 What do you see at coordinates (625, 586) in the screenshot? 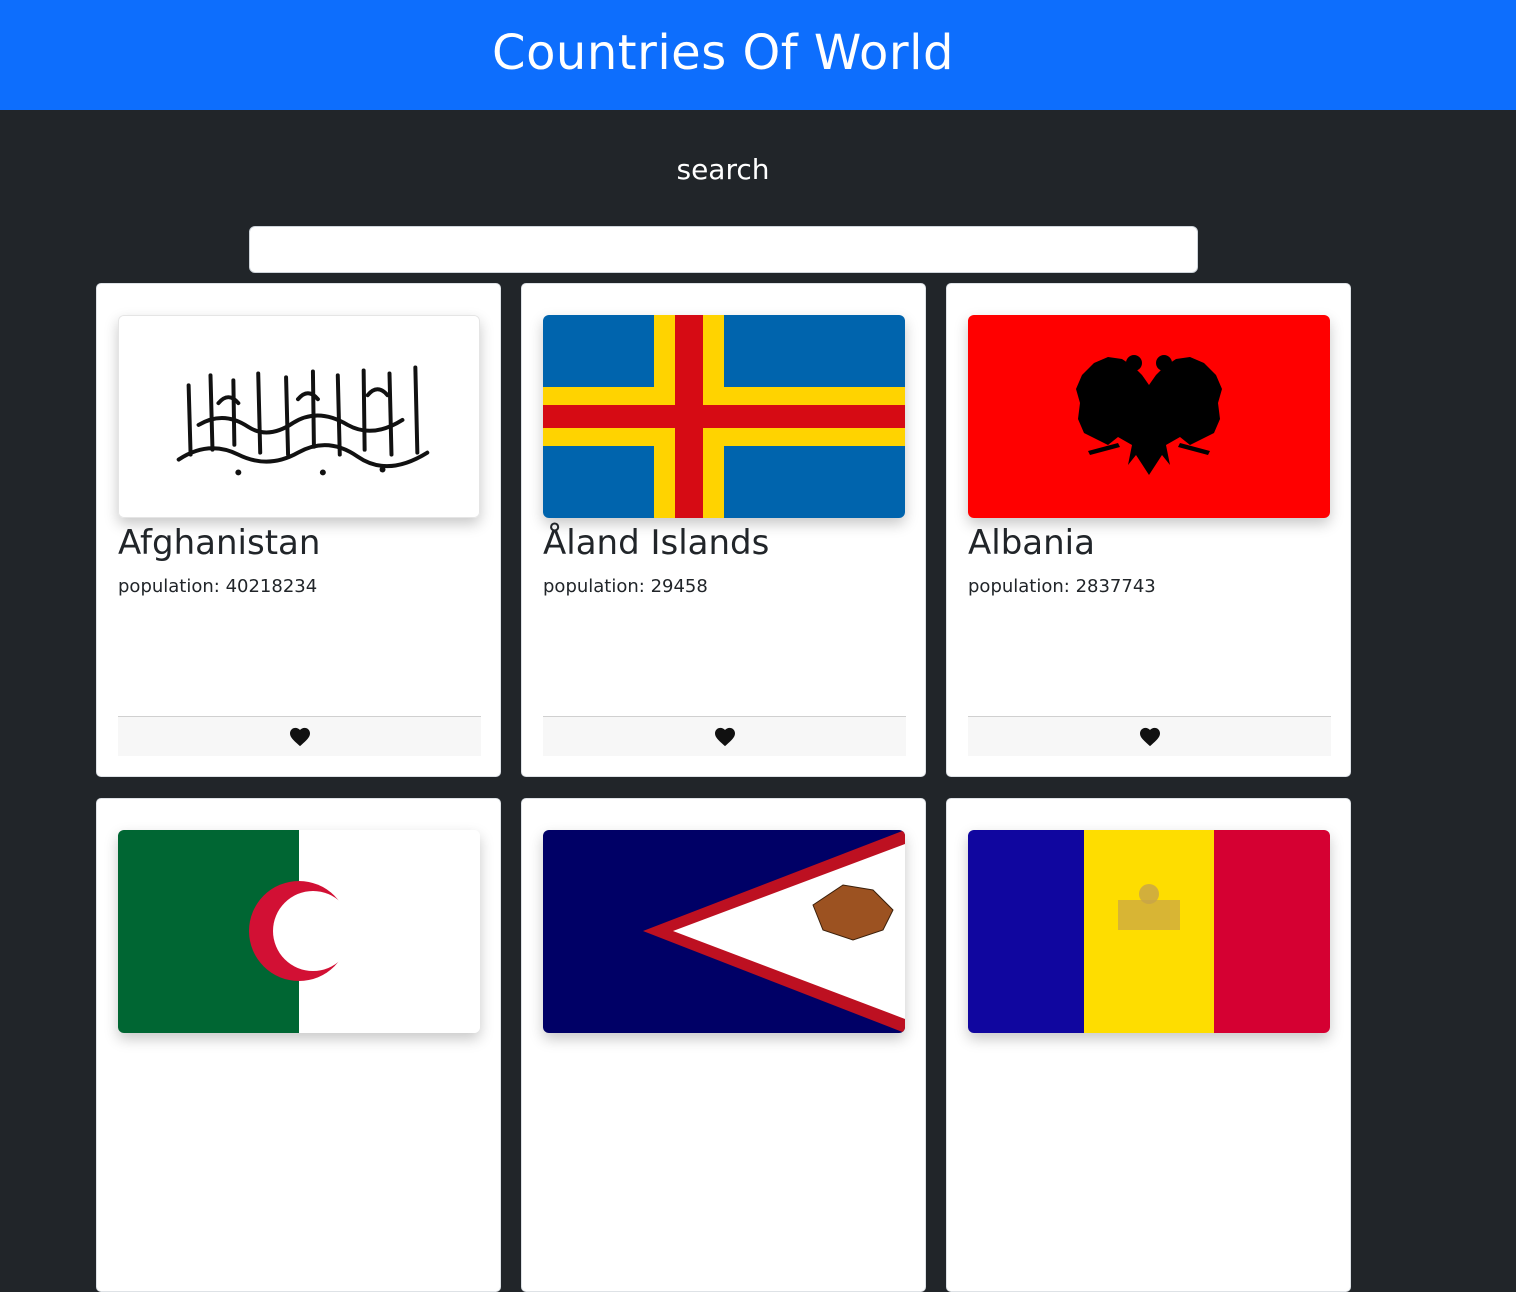
I see `country-population: population: 29458` at bounding box center [625, 586].